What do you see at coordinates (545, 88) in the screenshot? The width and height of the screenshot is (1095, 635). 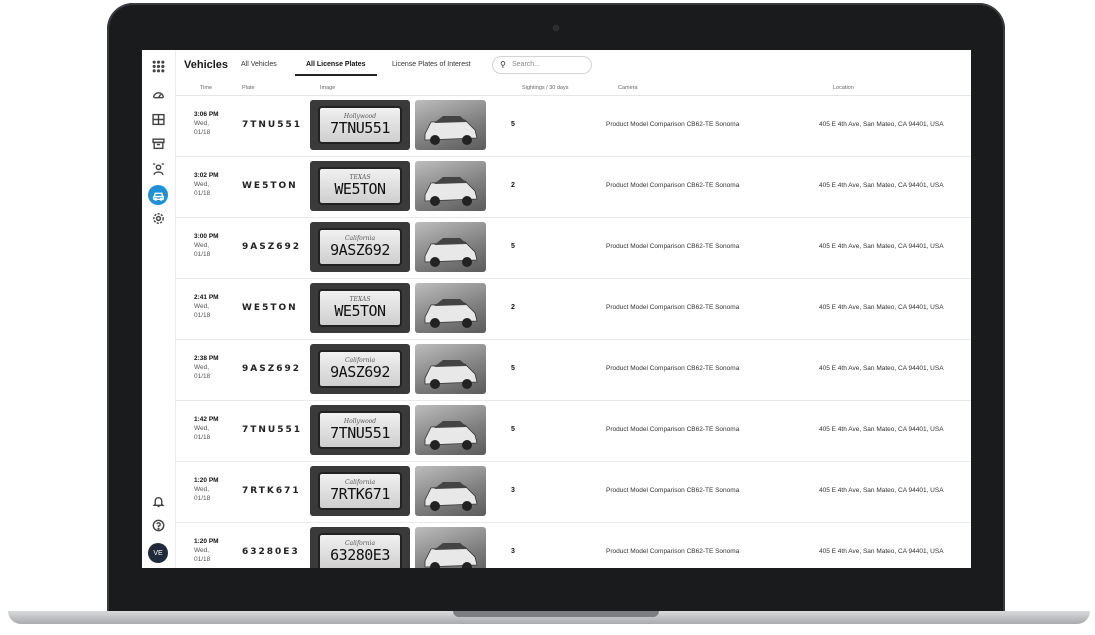 I see `column-header-sightings: Sightings / 30 days` at bounding box center [545, 88].